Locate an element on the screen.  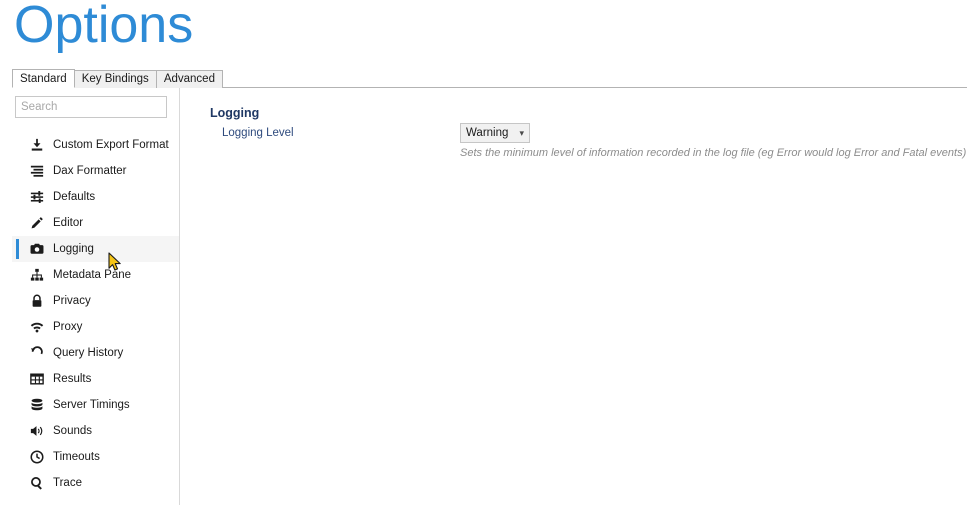
sliders-icon is located at coordinates (37, 197).